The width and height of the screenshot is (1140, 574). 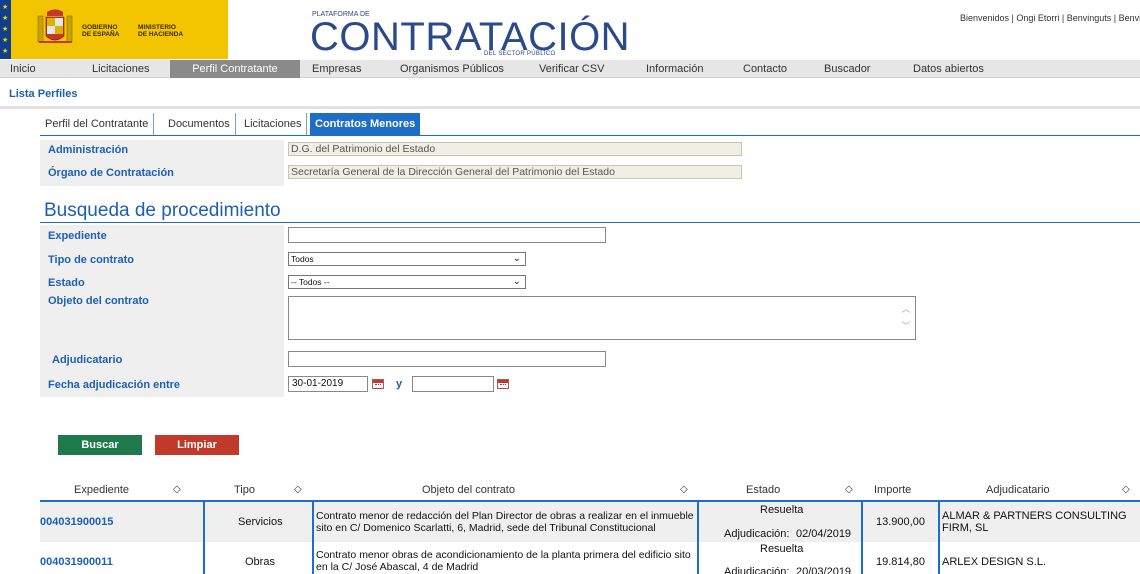 I want to click on row-expediente-link: 004031900015, so click(x=76, y=522).